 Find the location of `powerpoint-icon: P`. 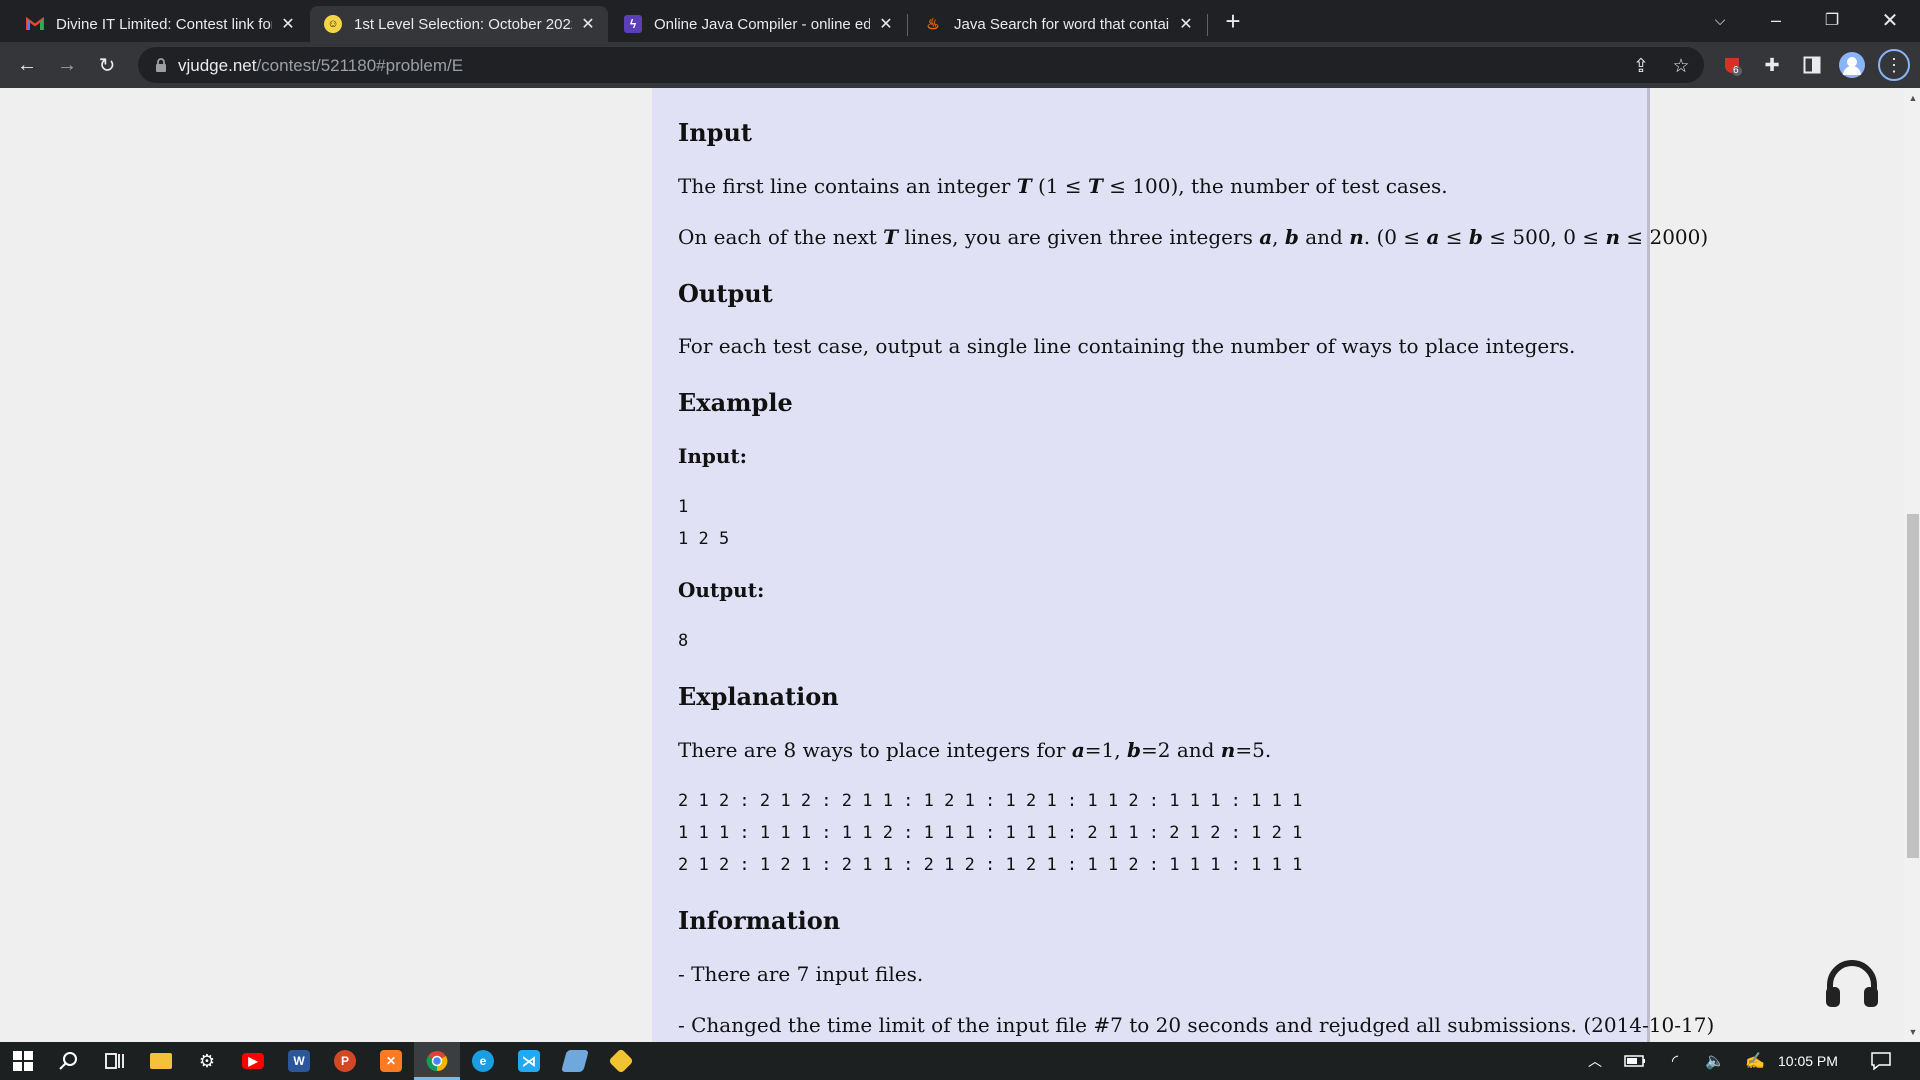

powerpoint-icon: P is located at coordinates (345, 1061).